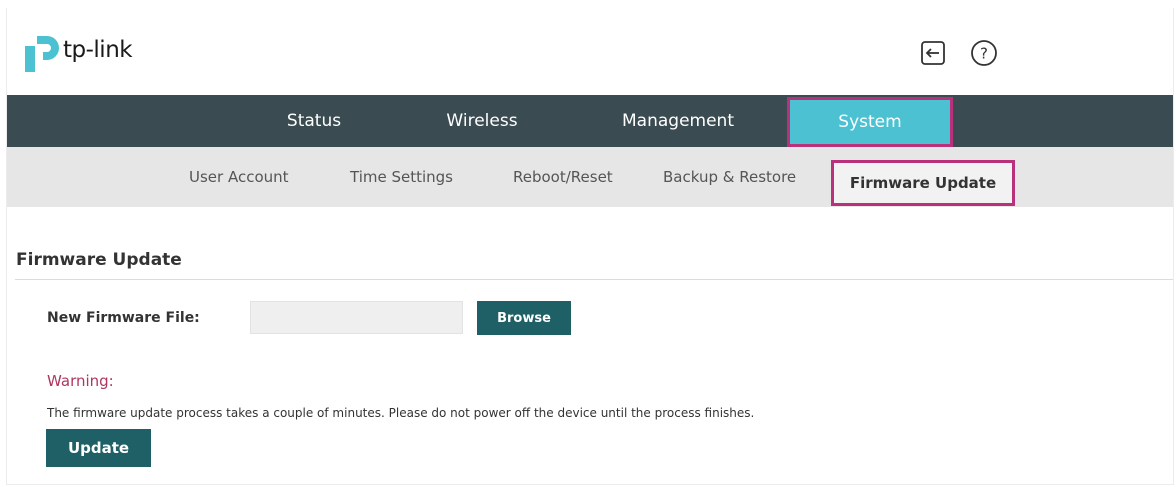 The height and width of the screenshot is (487, 1176). I want to click on tab-status: Status, so click(314, 121).